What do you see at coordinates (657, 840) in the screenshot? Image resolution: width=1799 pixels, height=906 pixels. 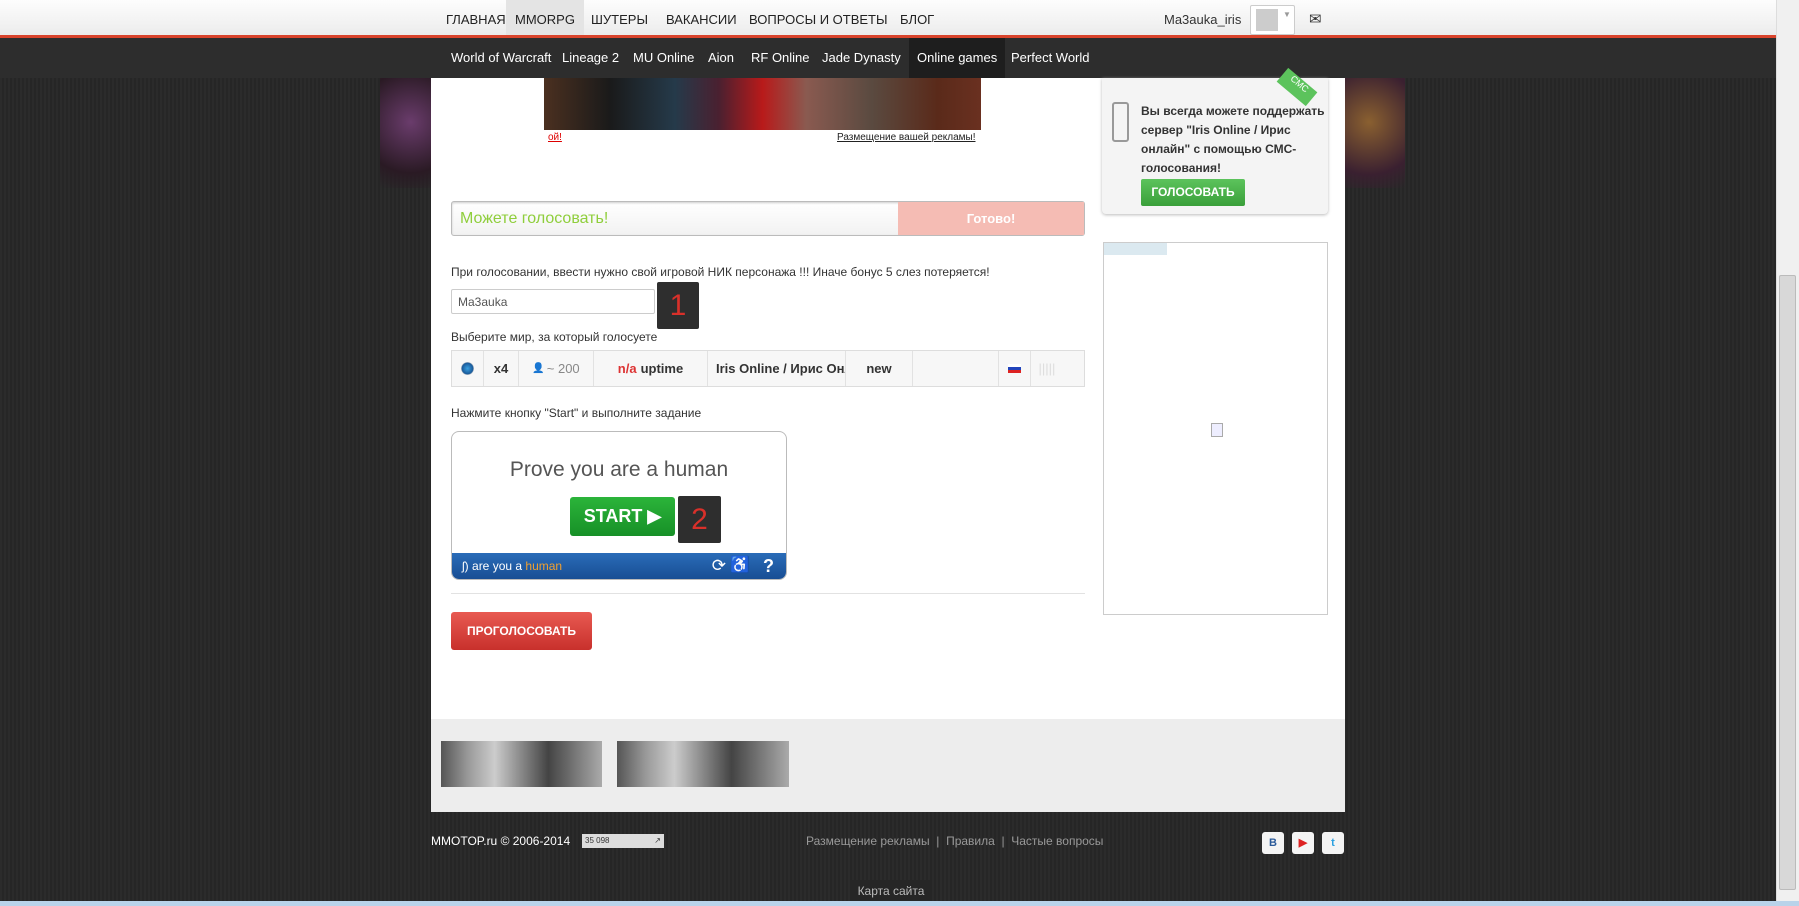 I see `arrow-icon: ↗` at bounding box center [657, 840].